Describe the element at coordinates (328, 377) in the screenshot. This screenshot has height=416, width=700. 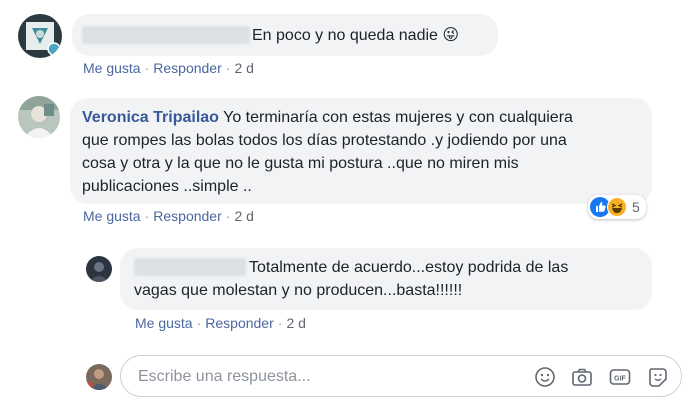
I see `reply-input` at that location.